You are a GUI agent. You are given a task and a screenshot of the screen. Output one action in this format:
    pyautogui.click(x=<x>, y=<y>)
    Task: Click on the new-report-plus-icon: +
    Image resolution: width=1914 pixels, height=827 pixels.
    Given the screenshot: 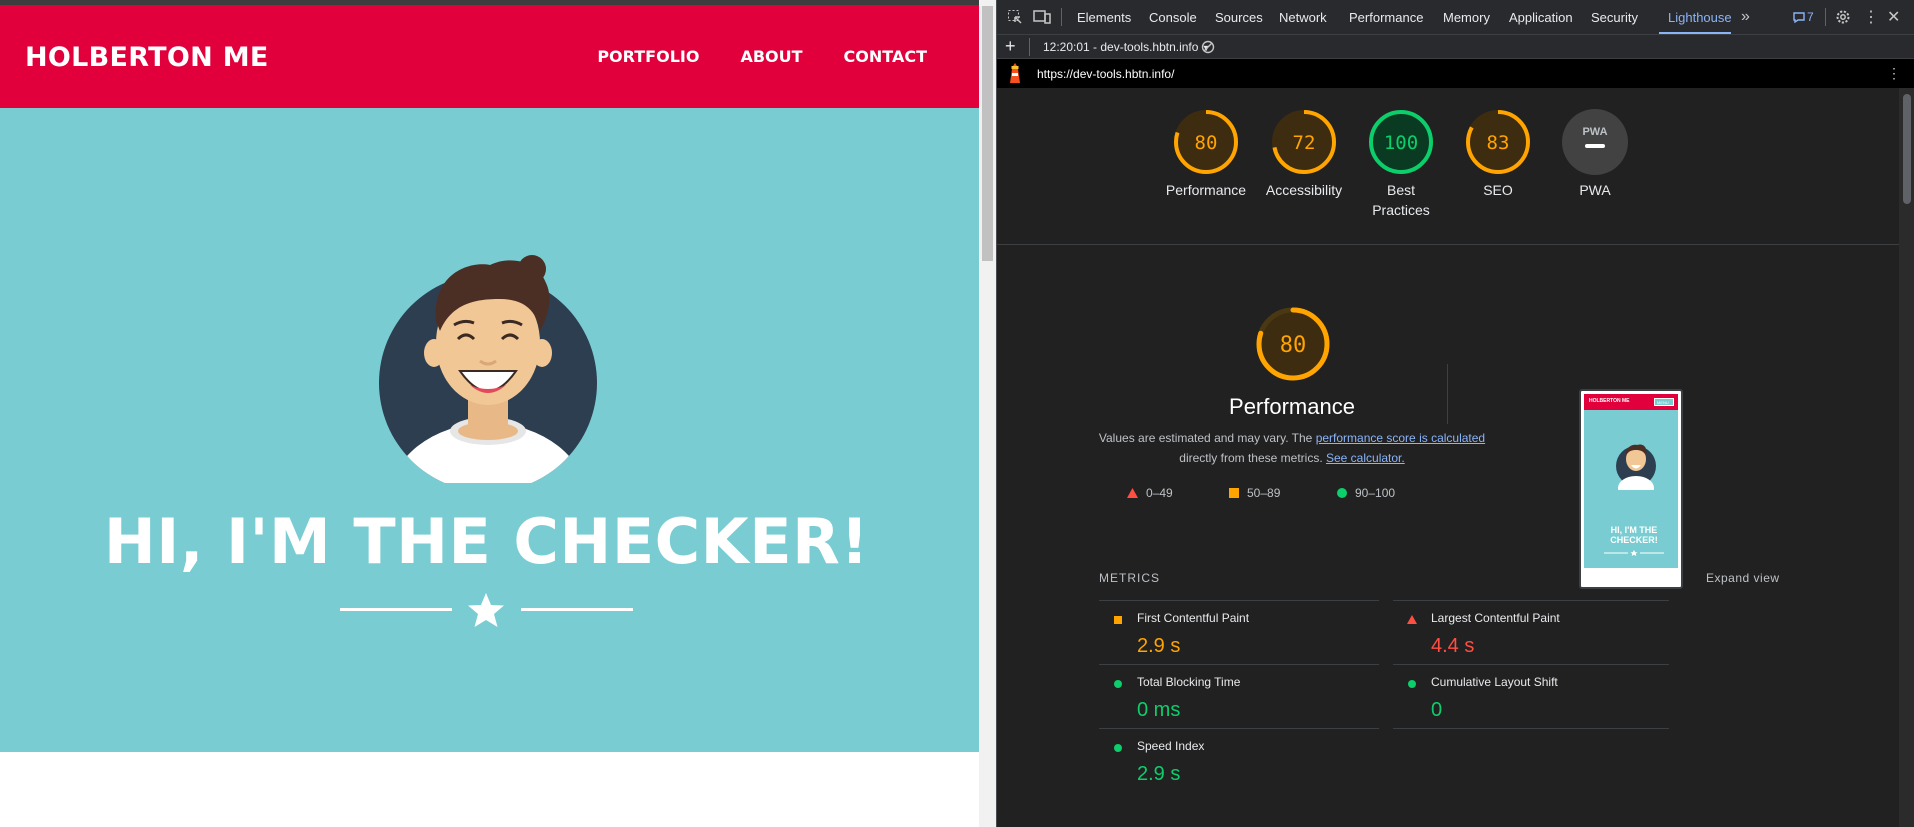 What is the action you would take?
    pyautogui.click(x=1010, y=46)
    